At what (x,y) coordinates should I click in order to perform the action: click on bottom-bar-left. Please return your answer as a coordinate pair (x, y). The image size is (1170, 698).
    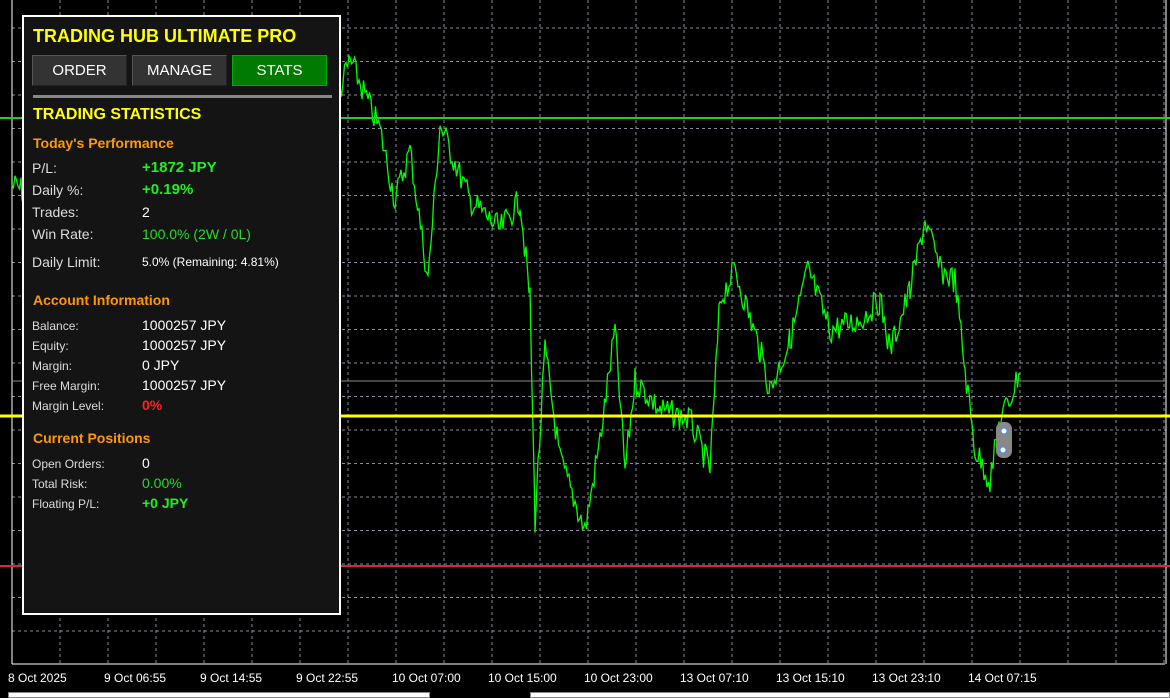
    Looking at the image, I should click on (219, 695).